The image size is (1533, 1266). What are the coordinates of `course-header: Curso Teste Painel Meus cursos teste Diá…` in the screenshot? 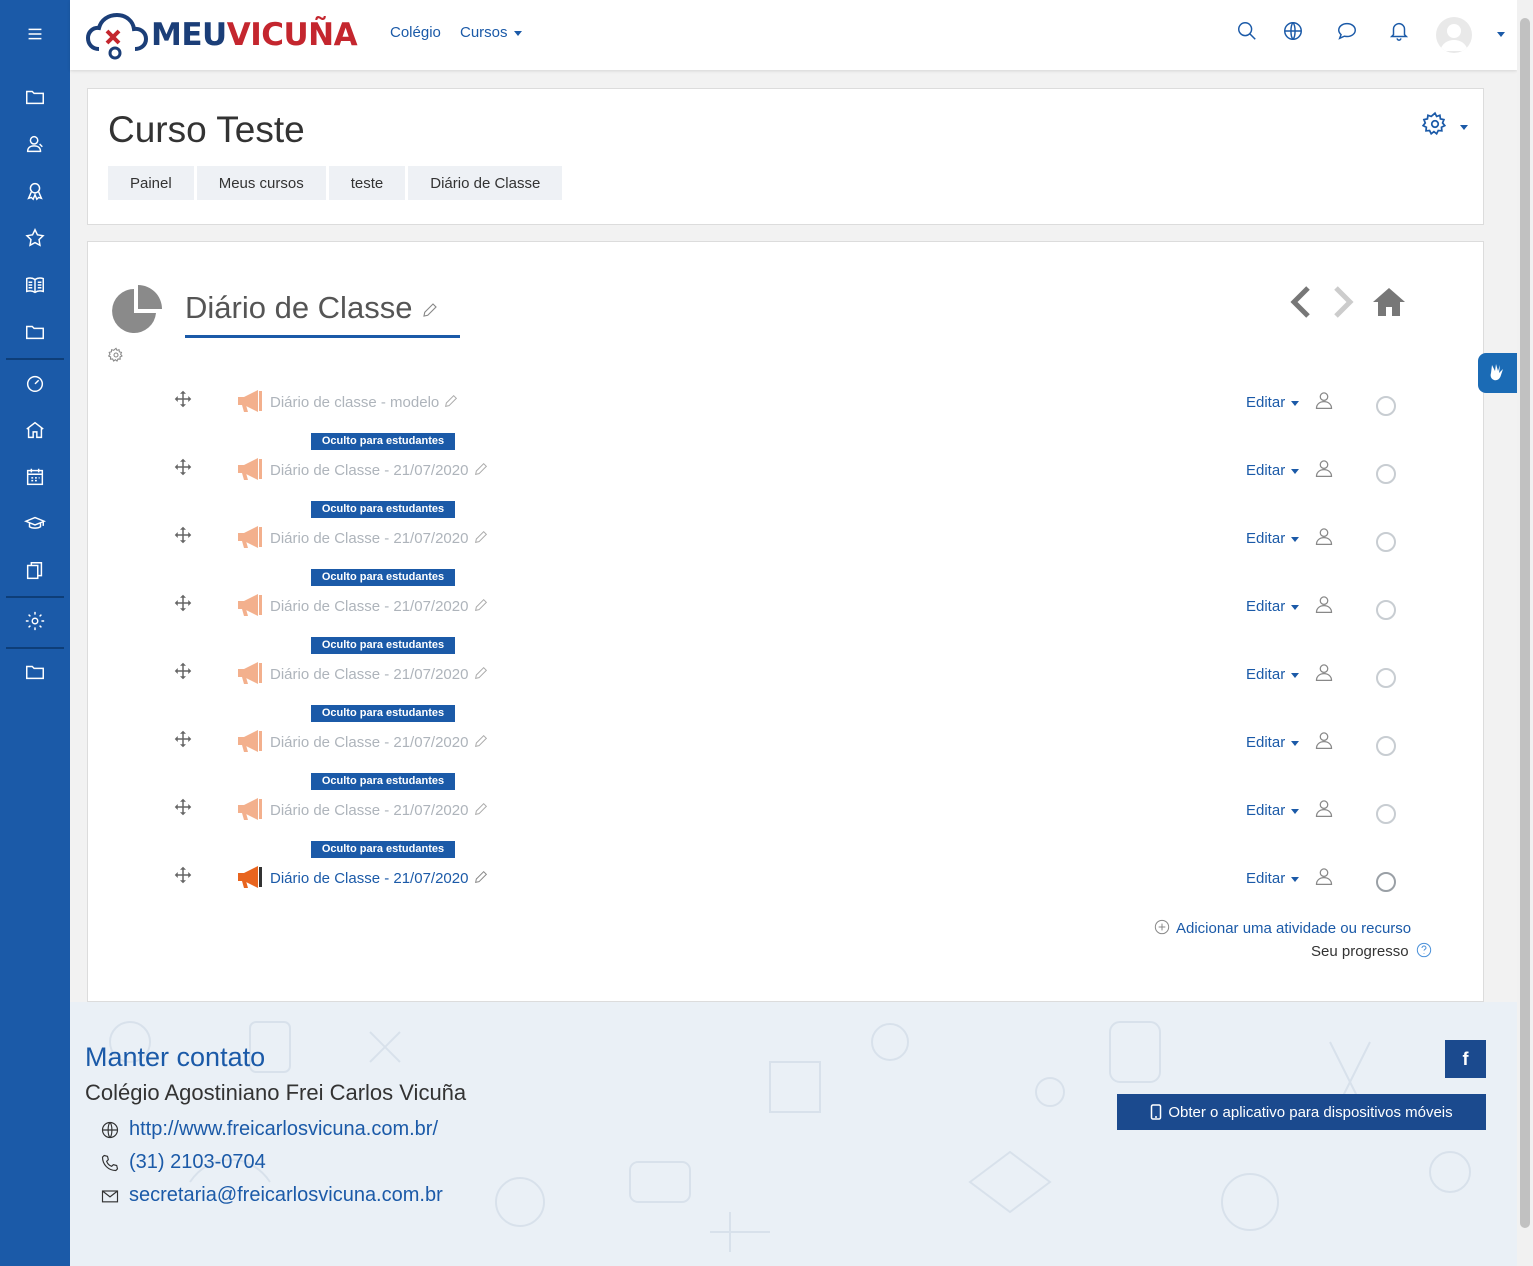 It's located at (785, 156).